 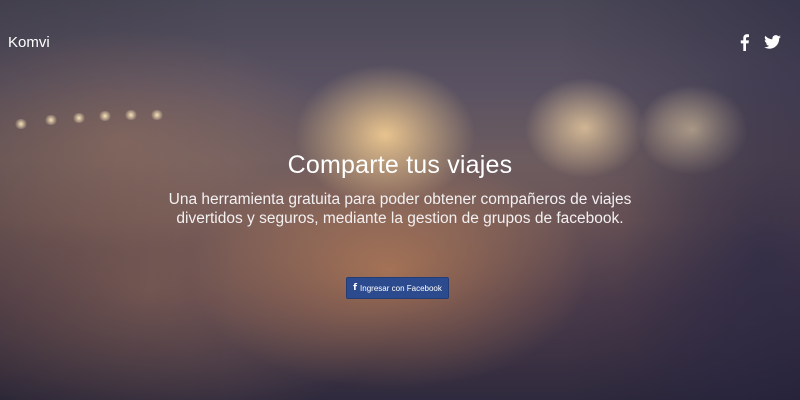 I want to click on facebook-link, so click(x=744, y=42).